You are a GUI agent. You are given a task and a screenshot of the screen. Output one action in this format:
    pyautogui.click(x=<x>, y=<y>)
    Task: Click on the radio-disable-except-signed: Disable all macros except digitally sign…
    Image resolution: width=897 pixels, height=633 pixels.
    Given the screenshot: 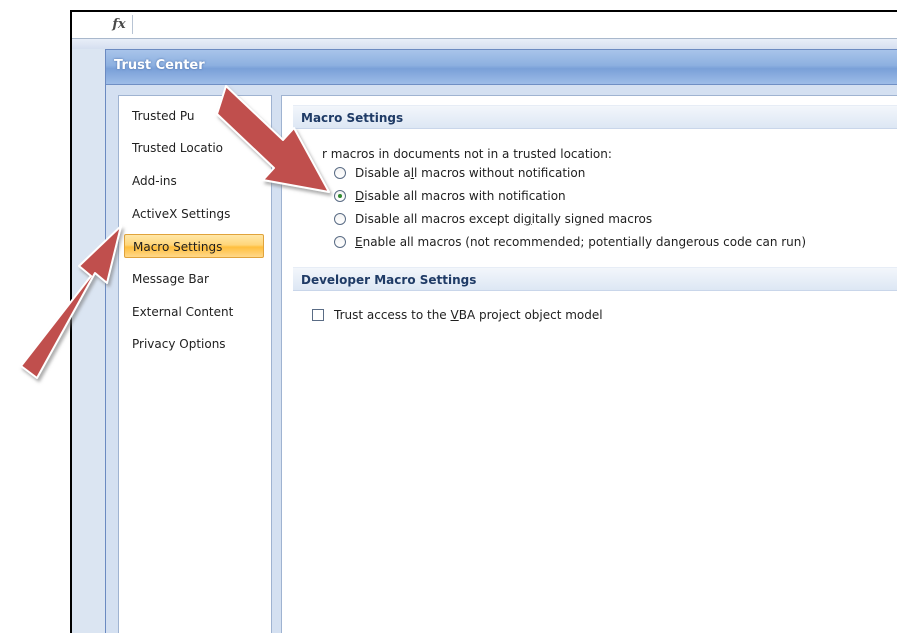 What is the action you would take?
    pyautogui.click(x=493, y=219)
    